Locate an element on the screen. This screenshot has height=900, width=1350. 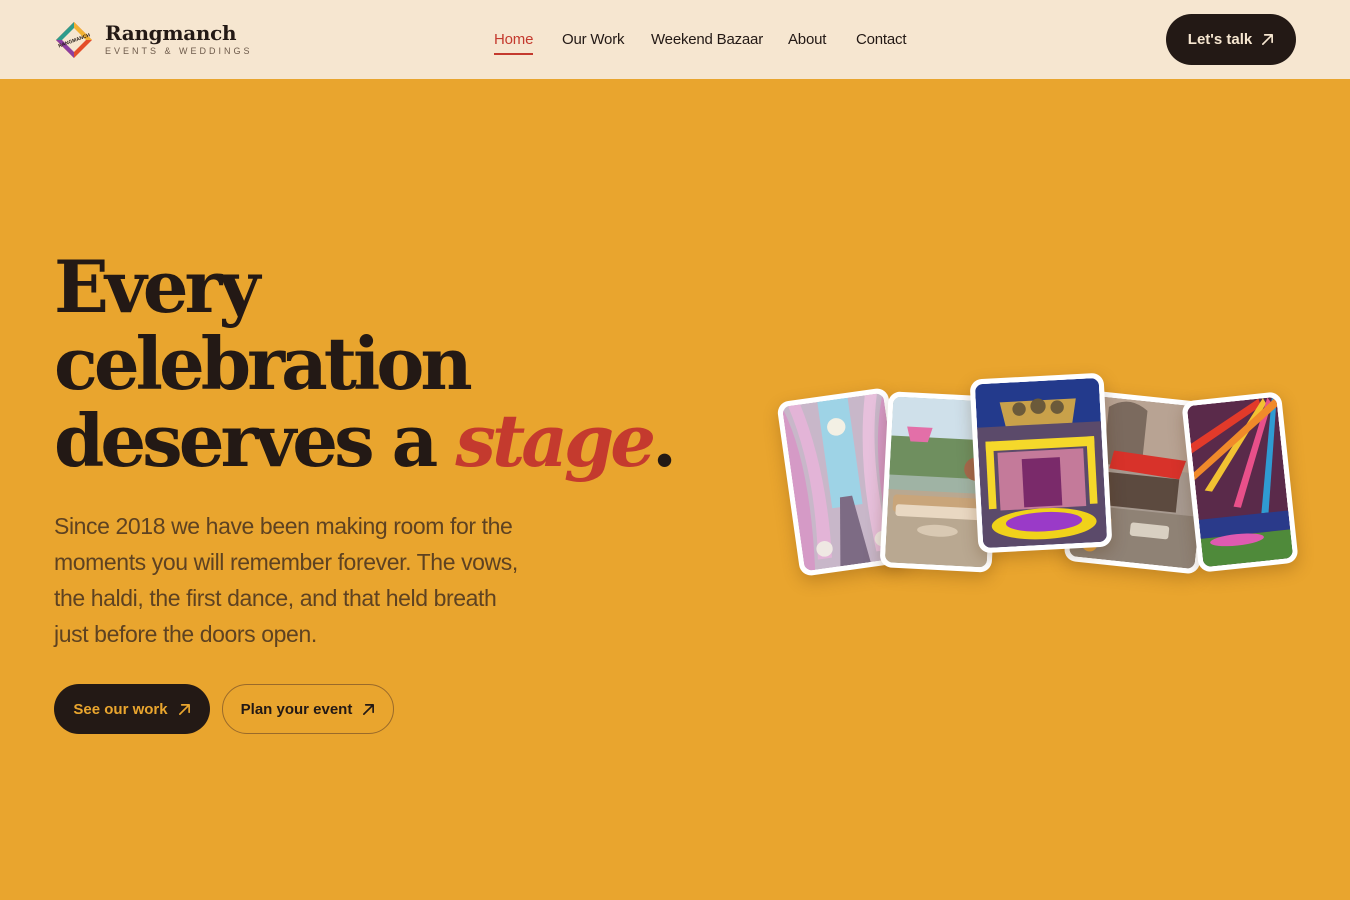
brand-logo: RANGMANCH Rangmanch EVENTS & WEDDINGS is located at coordinates (152, 40).